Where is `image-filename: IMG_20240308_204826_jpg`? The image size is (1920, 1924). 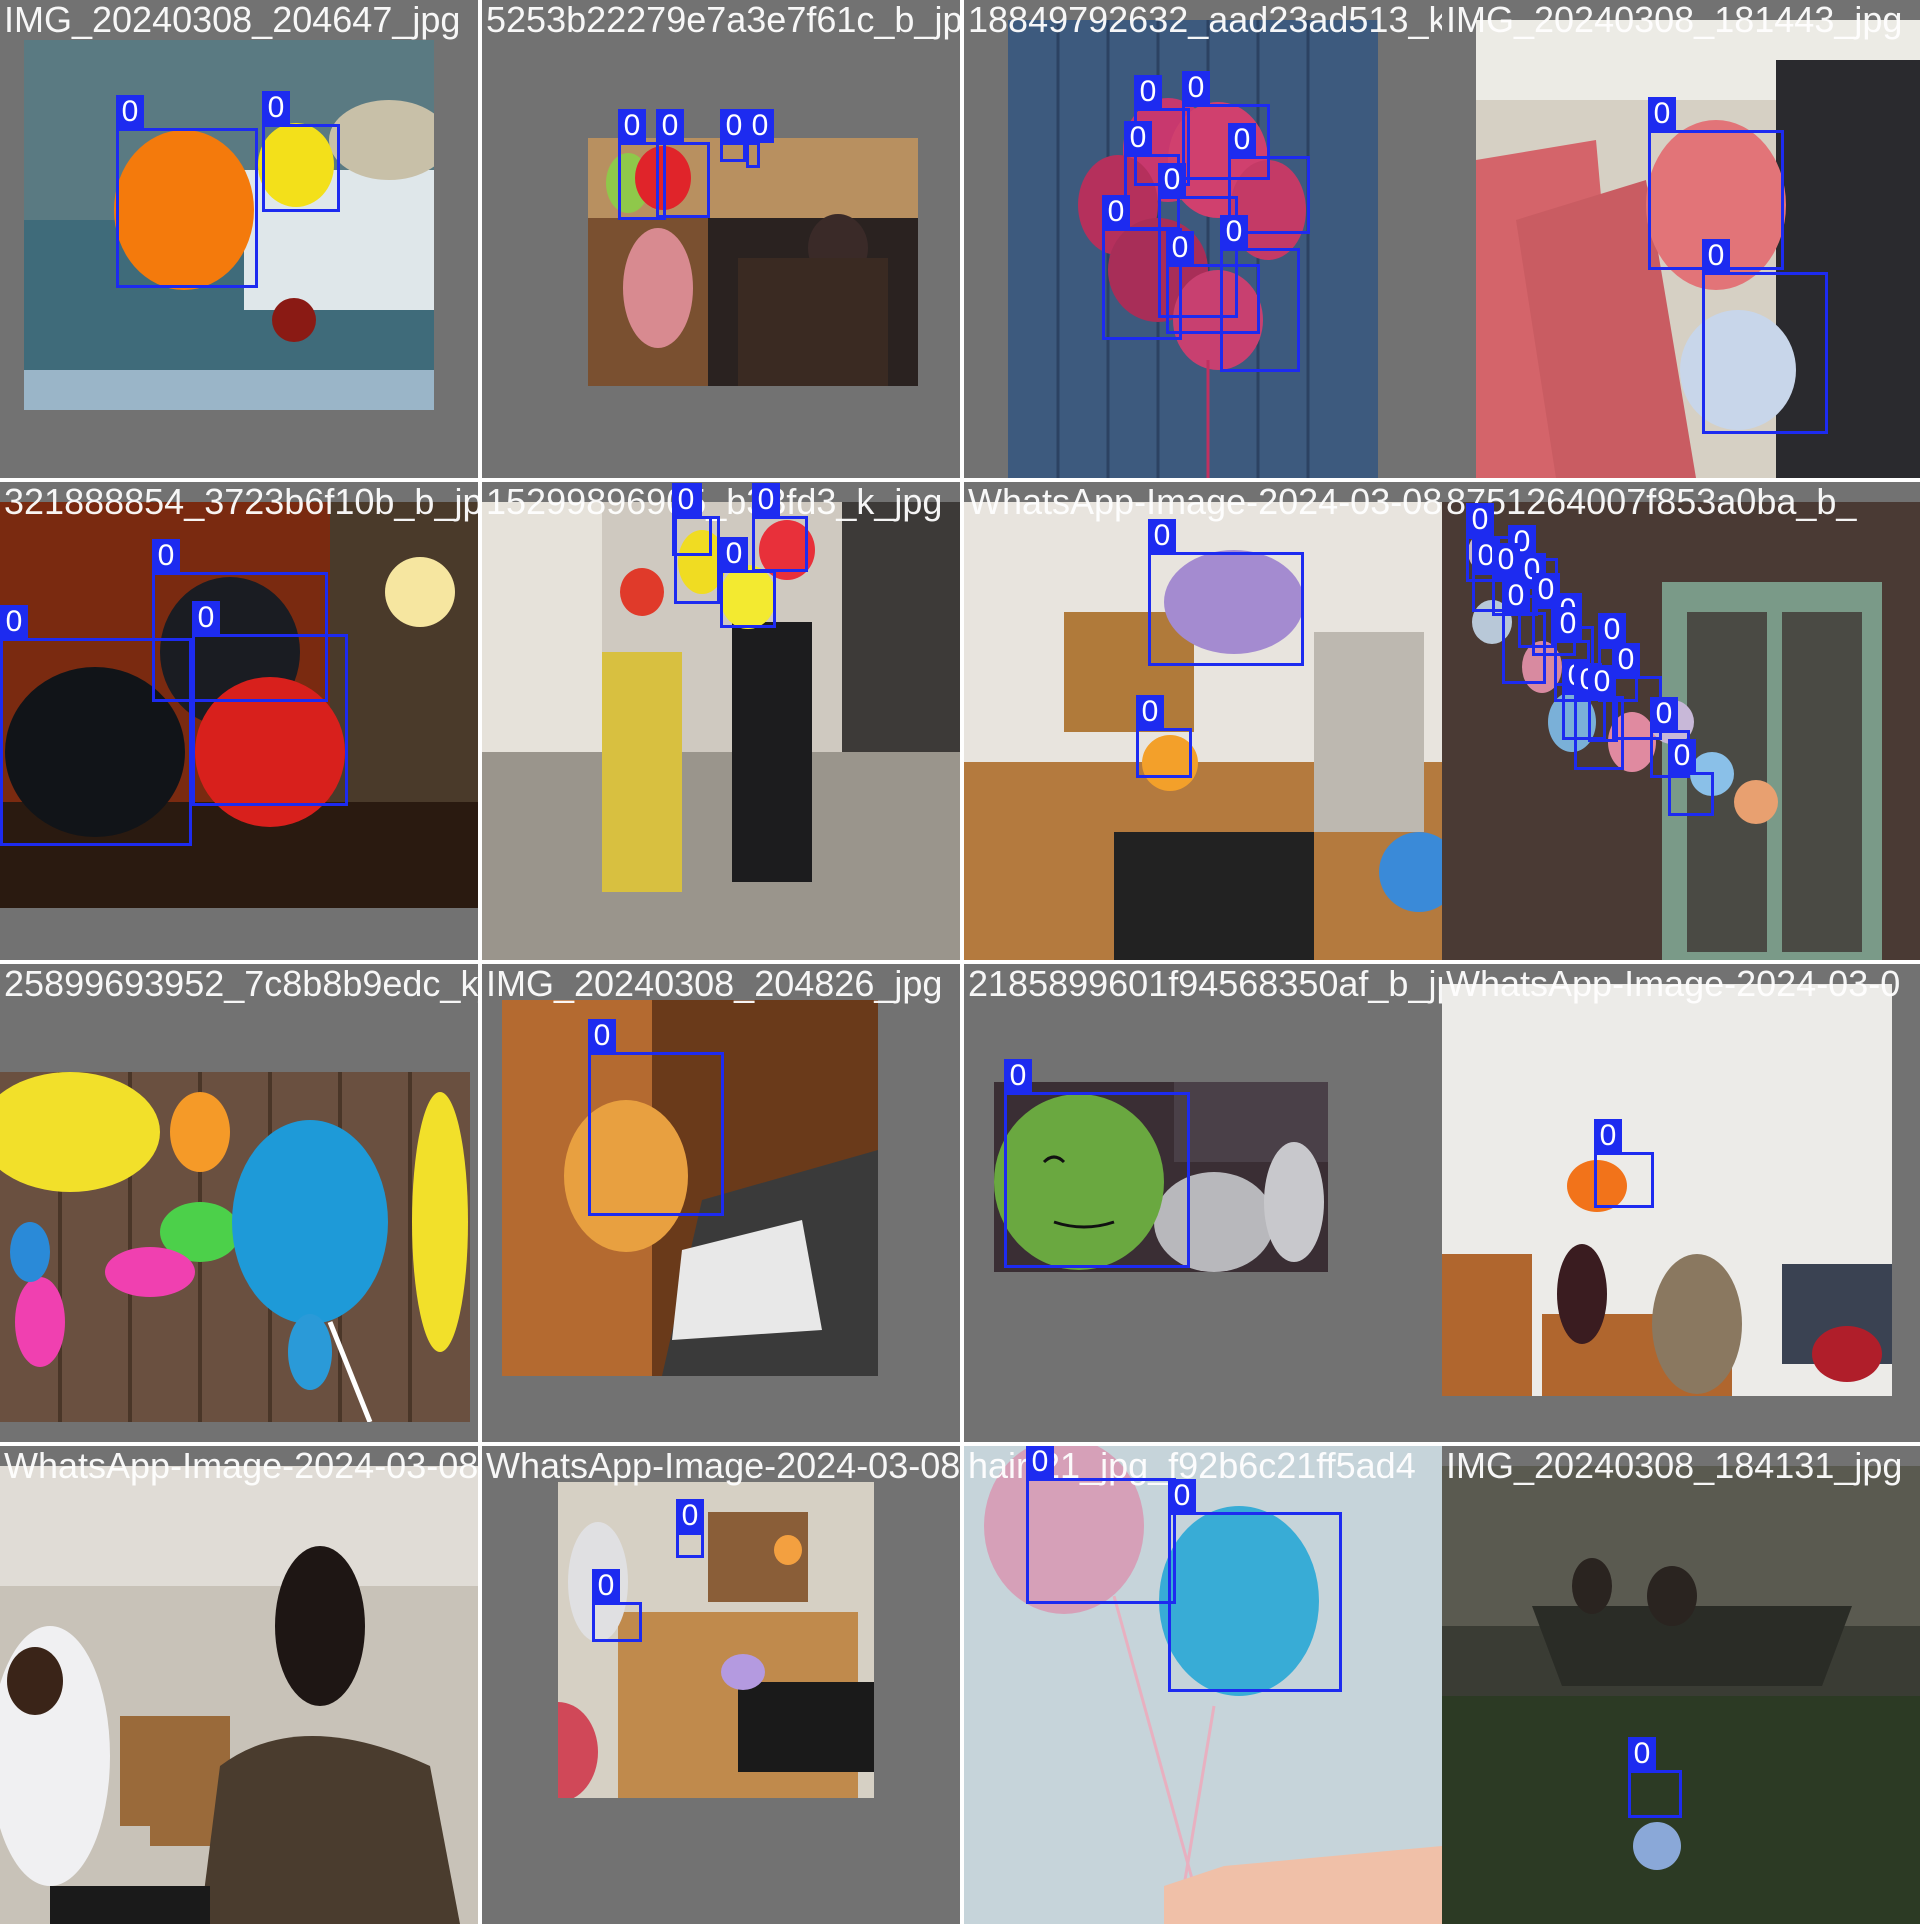
image-filename: IMG_20240308_204826_jpg is located at coordinates (714, 984).